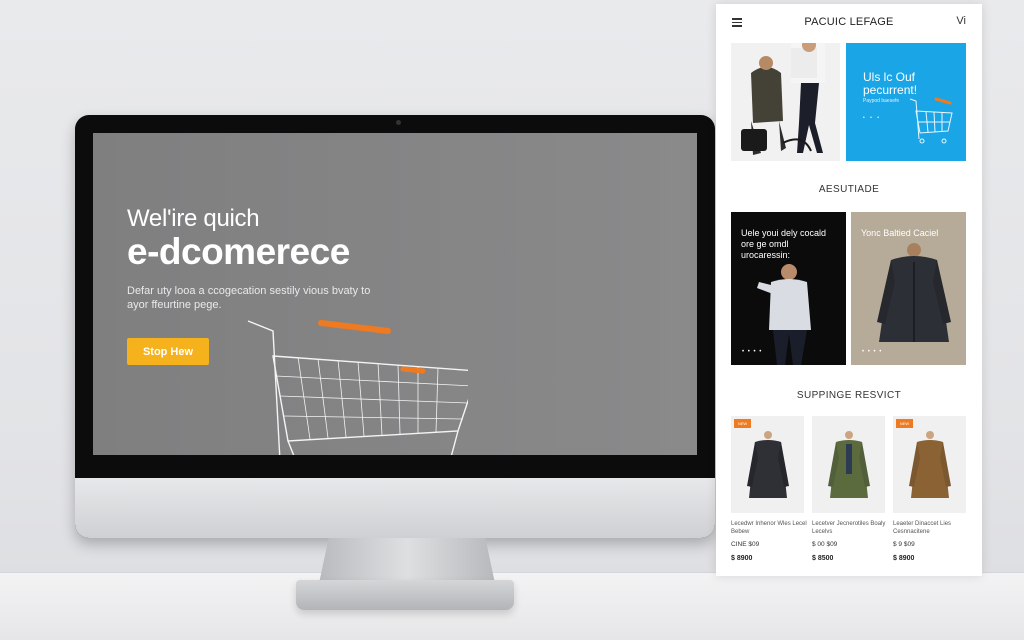 The image size is (1024, 640). I want to click on monitor-chin, so click(395, 508).